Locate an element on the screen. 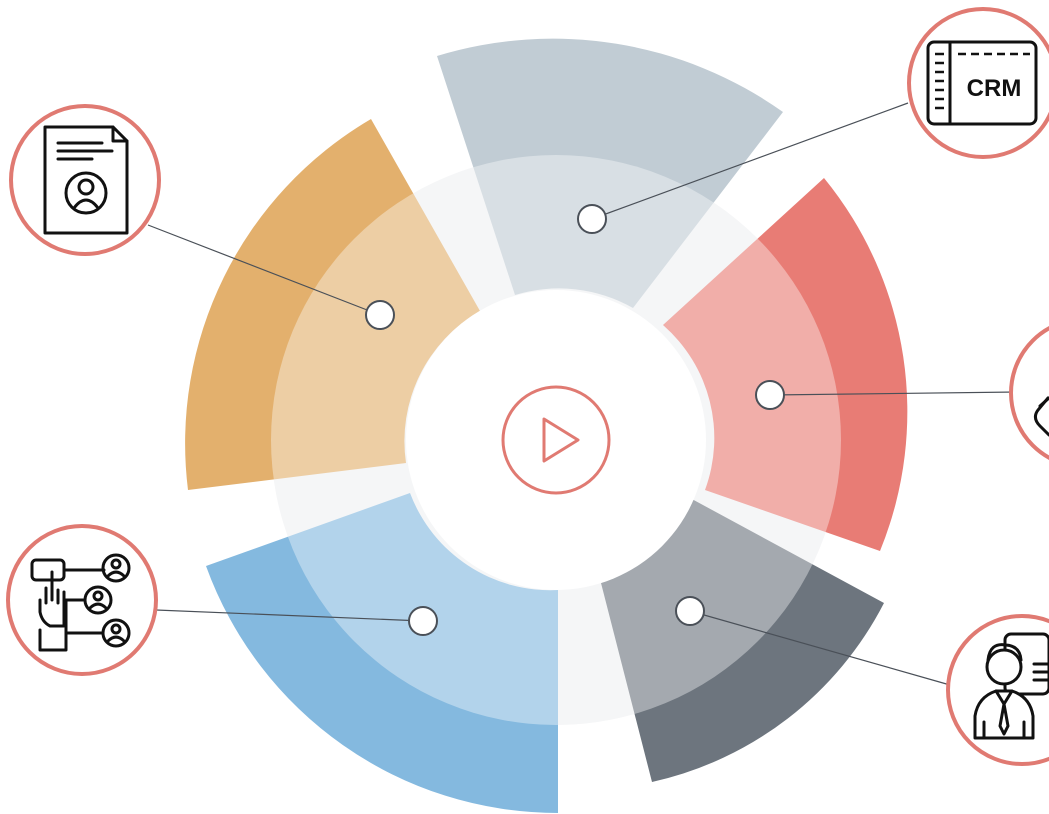  center-play-button is located at coordinates (556, 440).